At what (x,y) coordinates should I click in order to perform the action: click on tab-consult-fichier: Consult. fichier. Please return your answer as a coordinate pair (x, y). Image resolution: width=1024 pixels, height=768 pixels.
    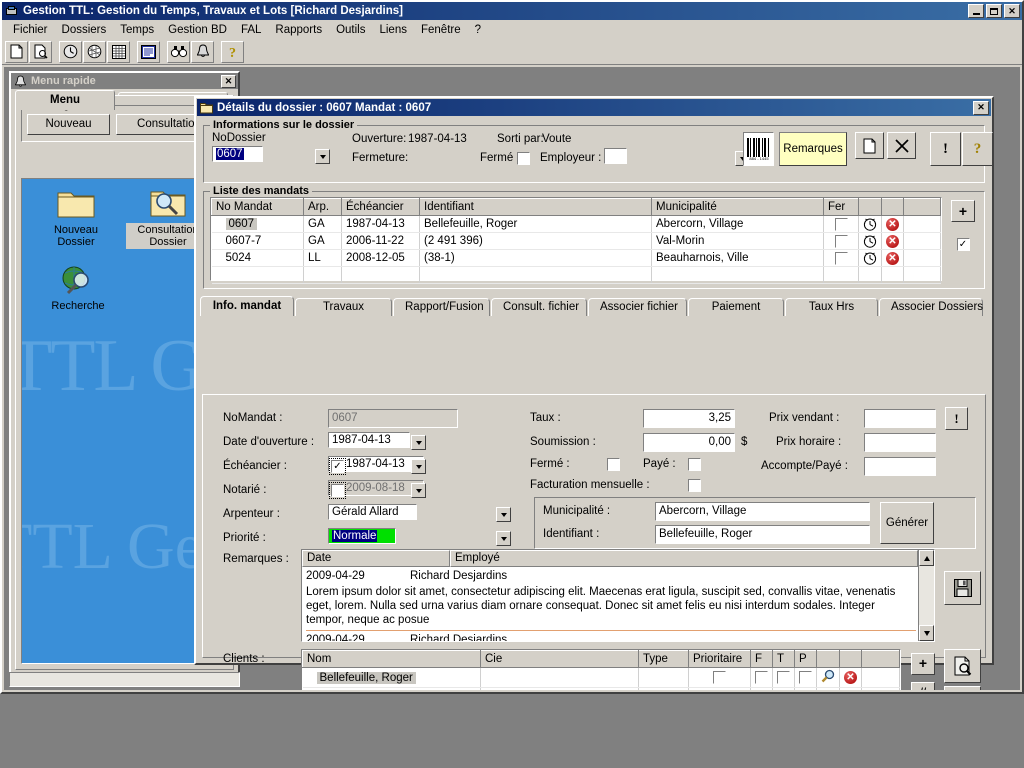
    Looking at the image, I should click on (539, 307).